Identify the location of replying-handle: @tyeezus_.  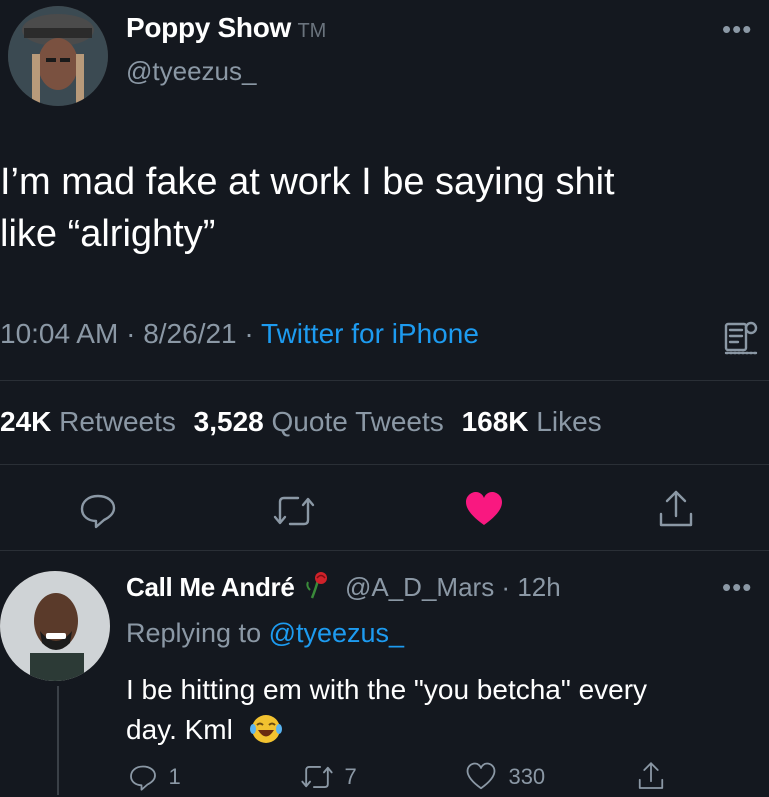
(336, 633).